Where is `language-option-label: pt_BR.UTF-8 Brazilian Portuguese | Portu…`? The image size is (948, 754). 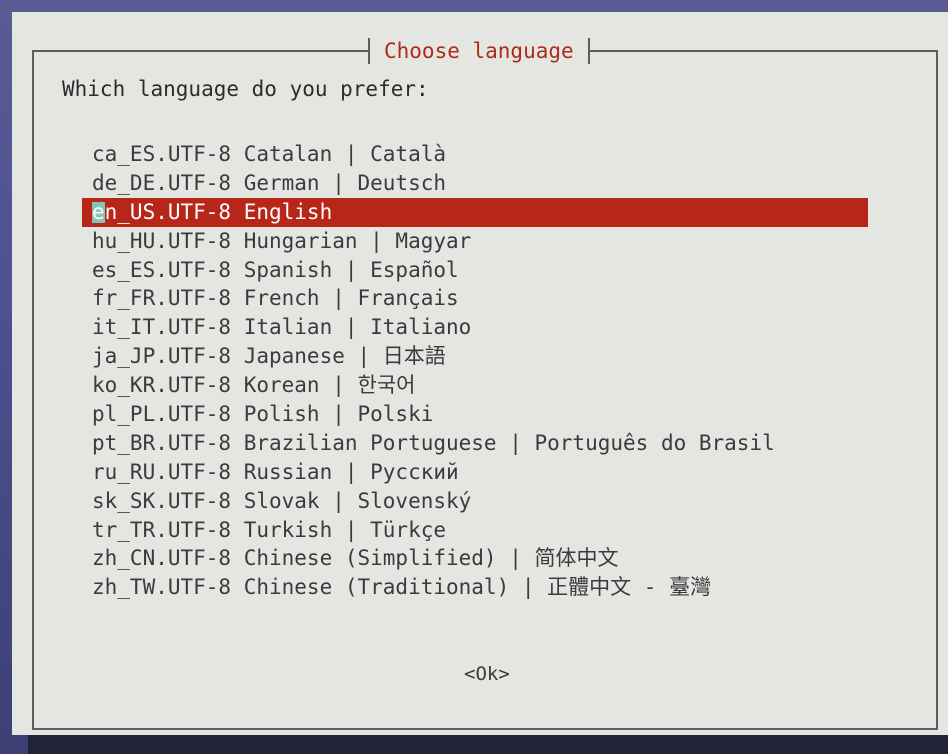
language-option-label: pt_BR.UTF-8 Brazilian Portuguese | Portu… is located at coordinates (433, 442).